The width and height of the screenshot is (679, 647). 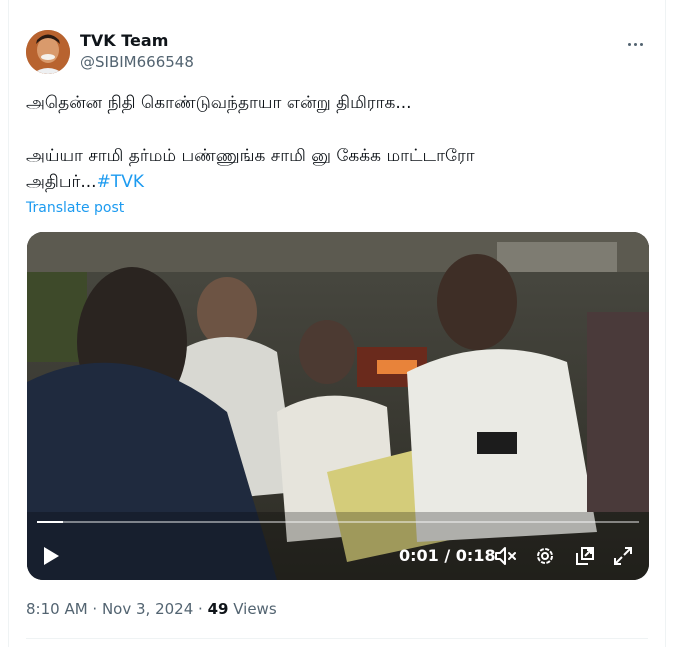 I want to click on avatar-image, so click(x=48, y=52).